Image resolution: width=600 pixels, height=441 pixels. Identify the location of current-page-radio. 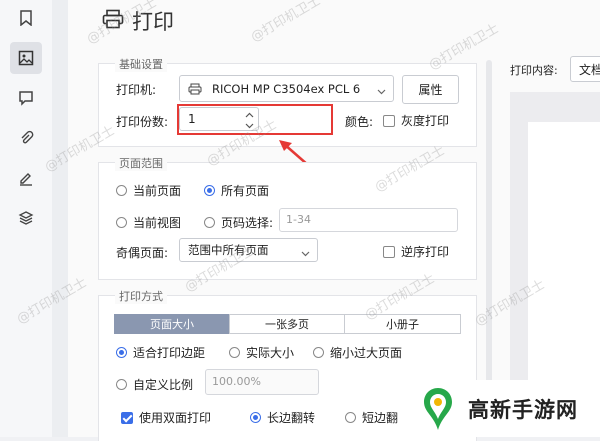
(121, 190).